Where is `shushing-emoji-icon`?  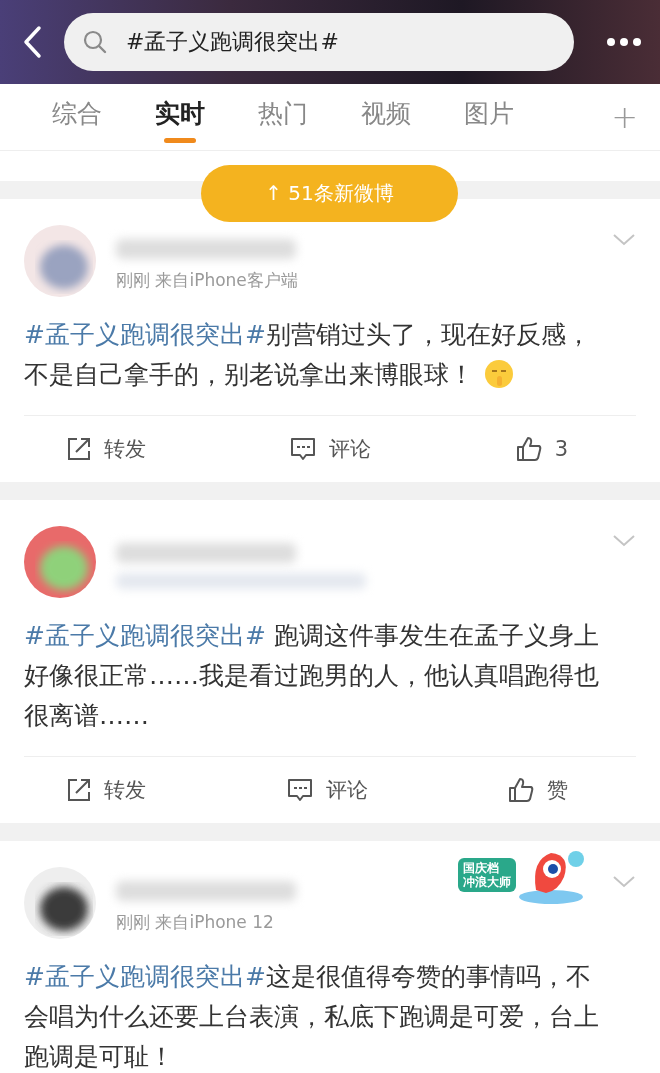 shushing-emoji-icon is located at coordinates (499, 374).